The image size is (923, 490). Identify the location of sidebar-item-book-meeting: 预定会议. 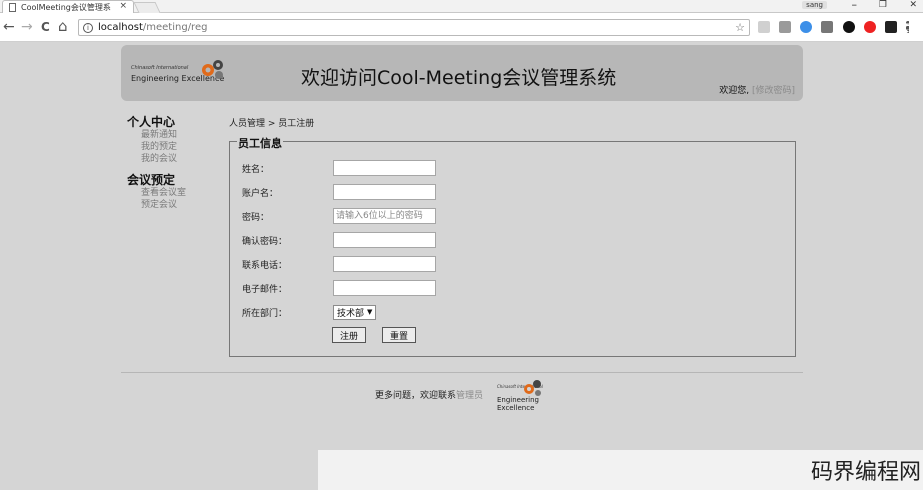
(174, 205).